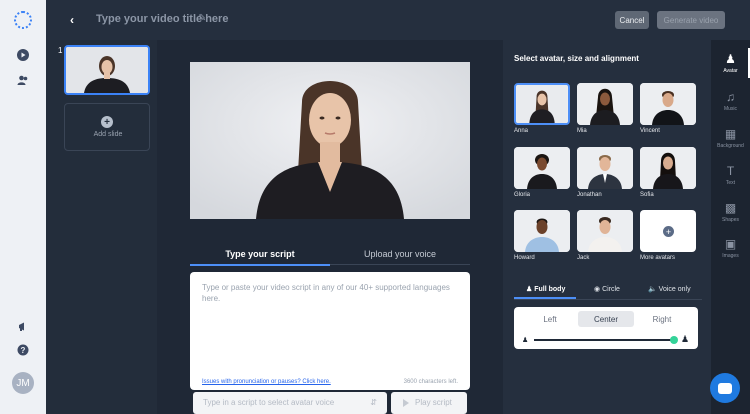 Image resolution: width=750 pixels, height=414 pixels. I want to click on tool-label: Avatar, so click(730, 71).